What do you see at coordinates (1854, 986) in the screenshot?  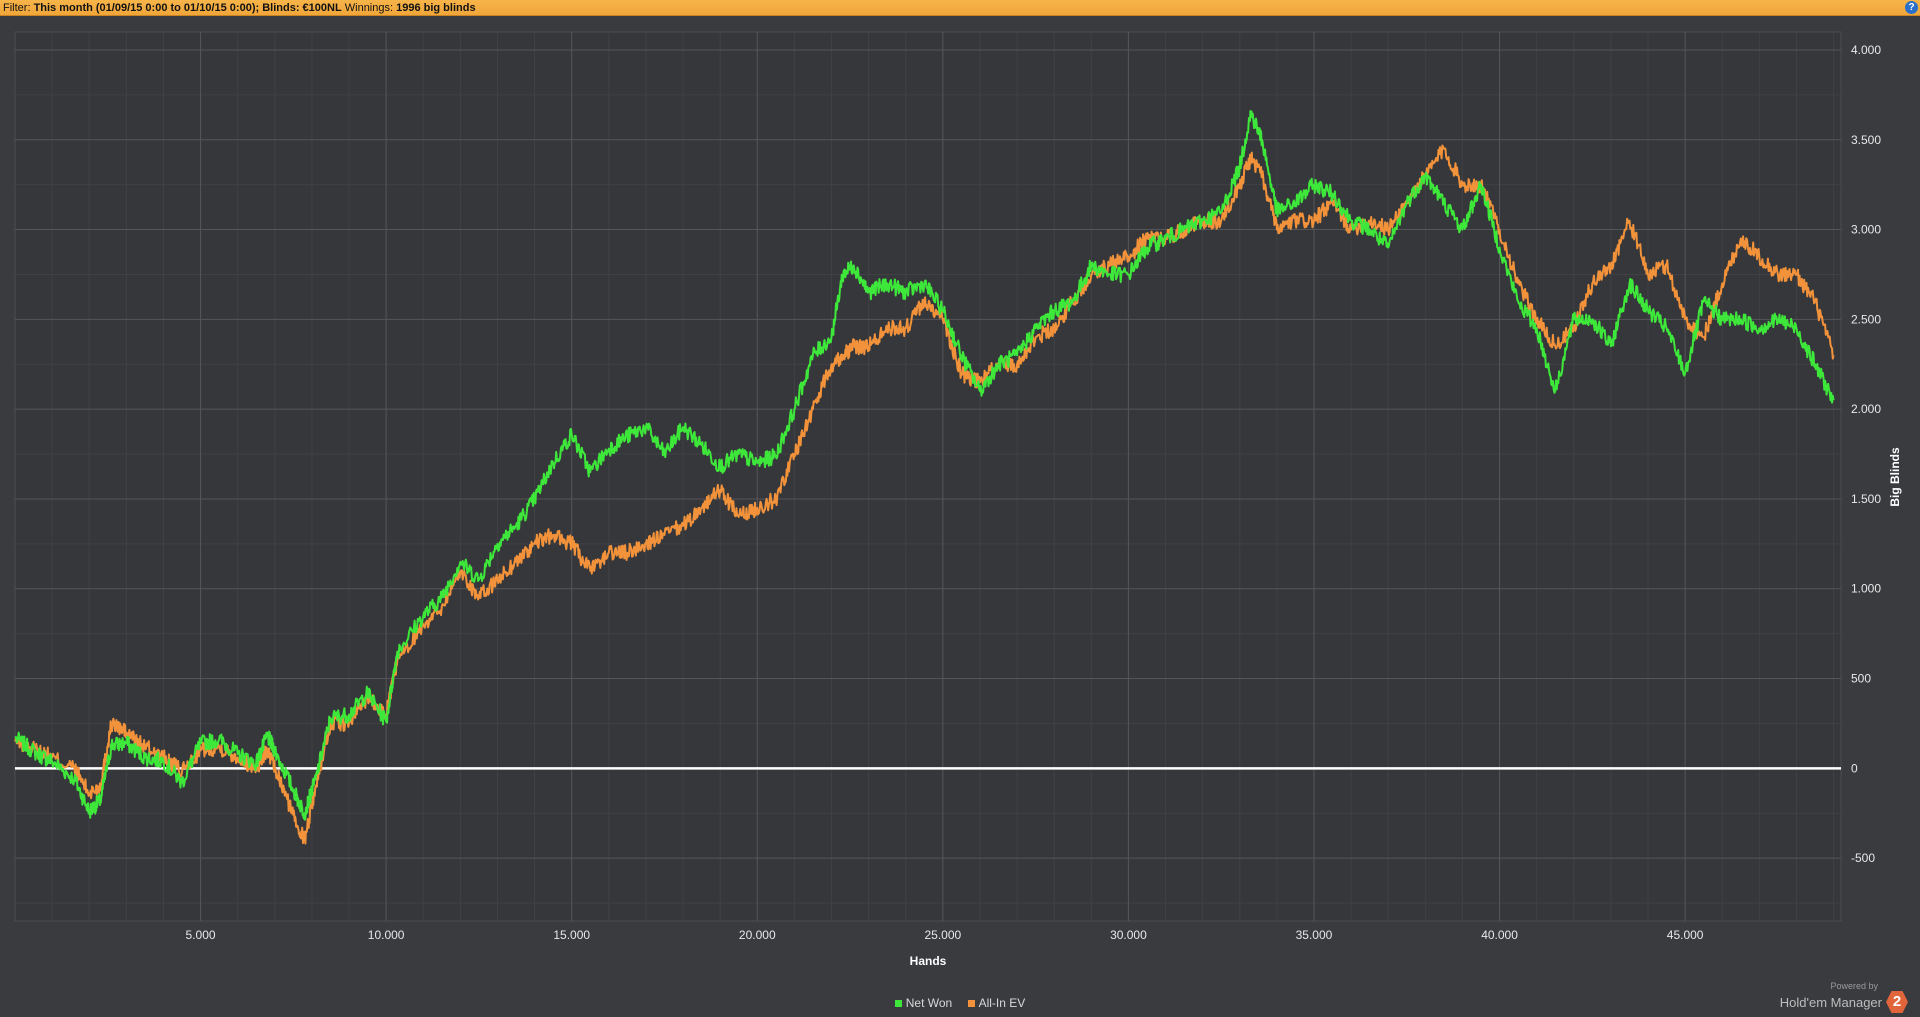 I see `powered-by-text: Powered by` at bounding box center [1854, 986].